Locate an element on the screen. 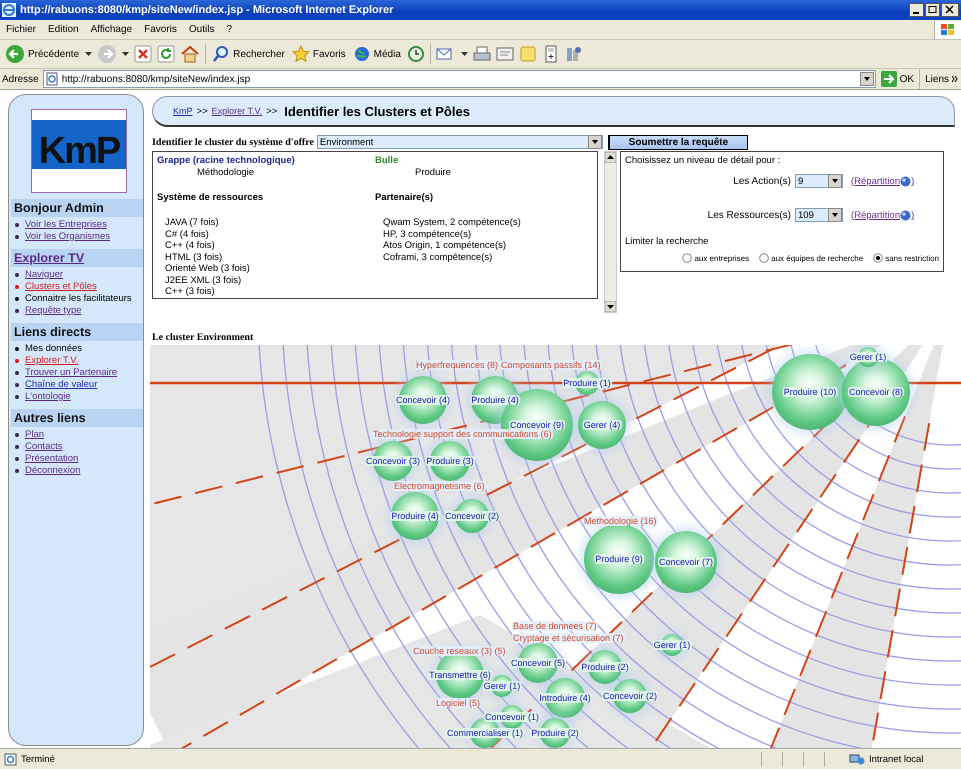 The height and width of the screenshot is (769, 961). info-value: Produire is located at coordinates (433, 172).